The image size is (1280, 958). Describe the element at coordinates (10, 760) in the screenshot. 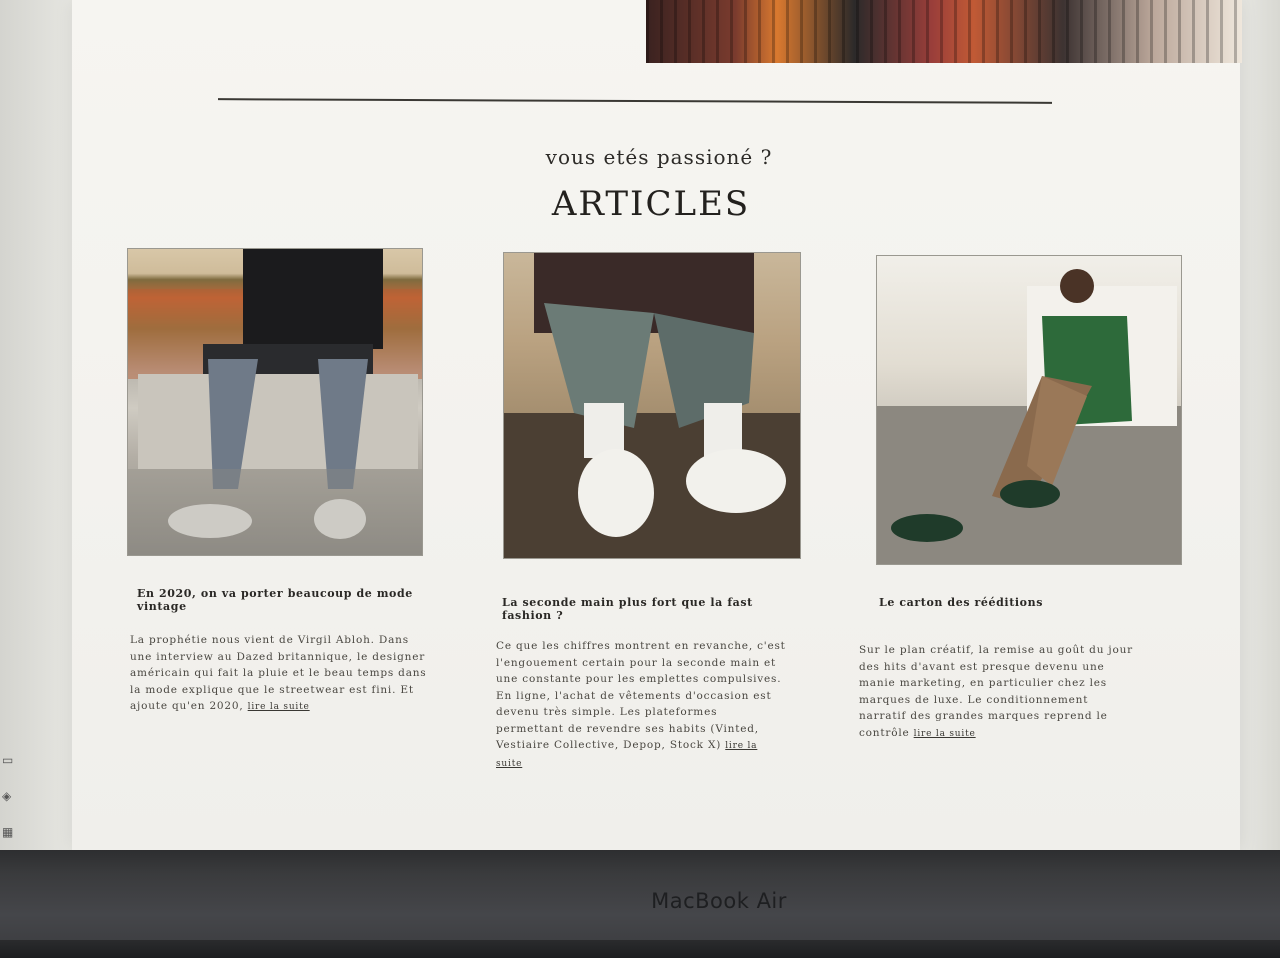

I see `page-icon: ▭` at that location.